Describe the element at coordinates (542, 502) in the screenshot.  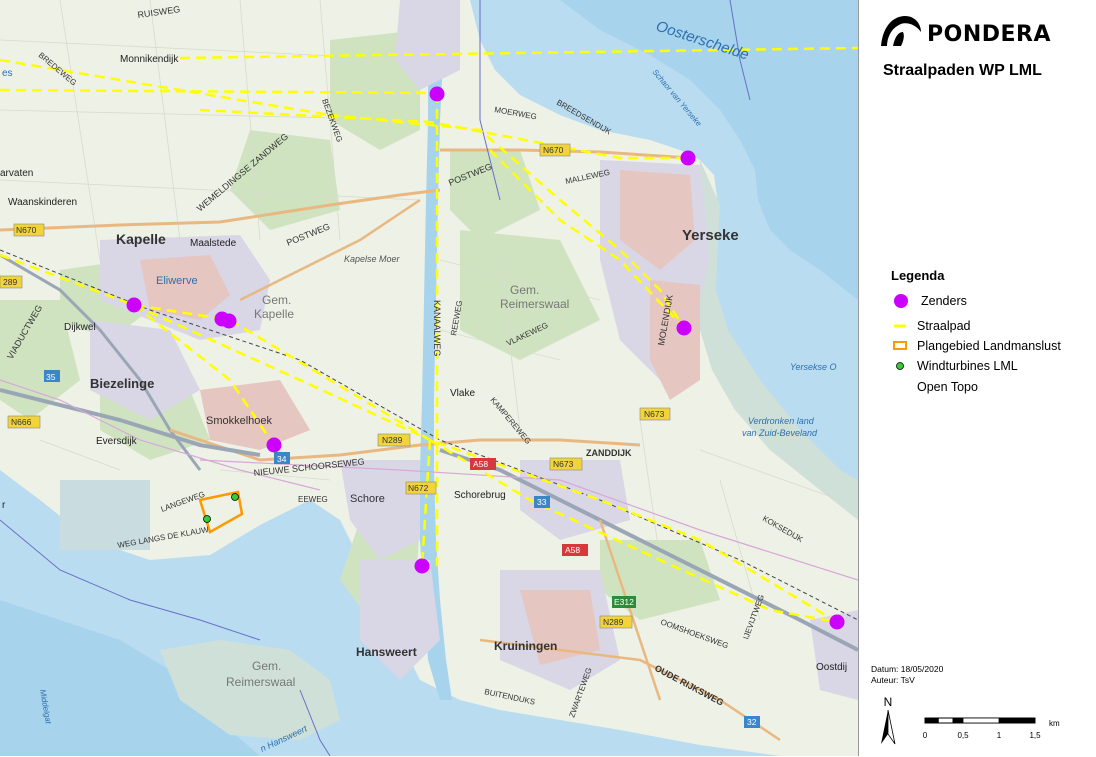
I see `road-shield-label: 33` at that location.